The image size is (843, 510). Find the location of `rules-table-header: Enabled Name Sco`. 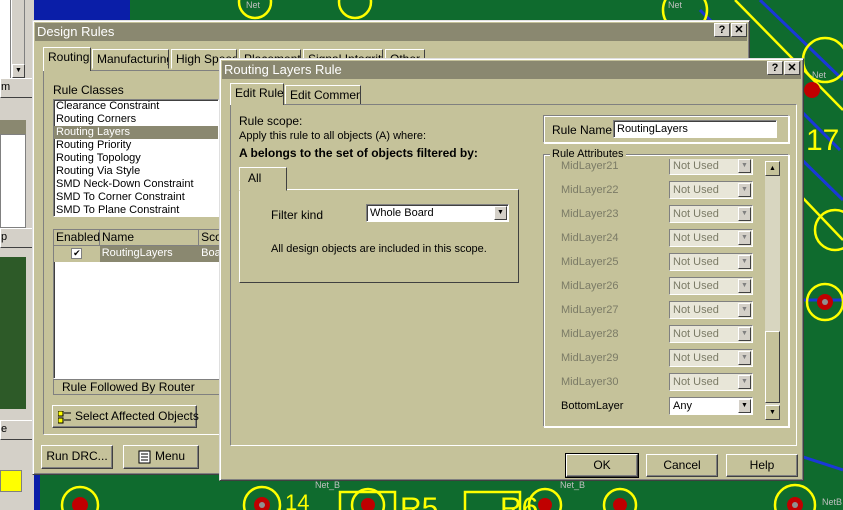

rules-table-header: Enabled Name Sco is located at coordinates (136, 238).